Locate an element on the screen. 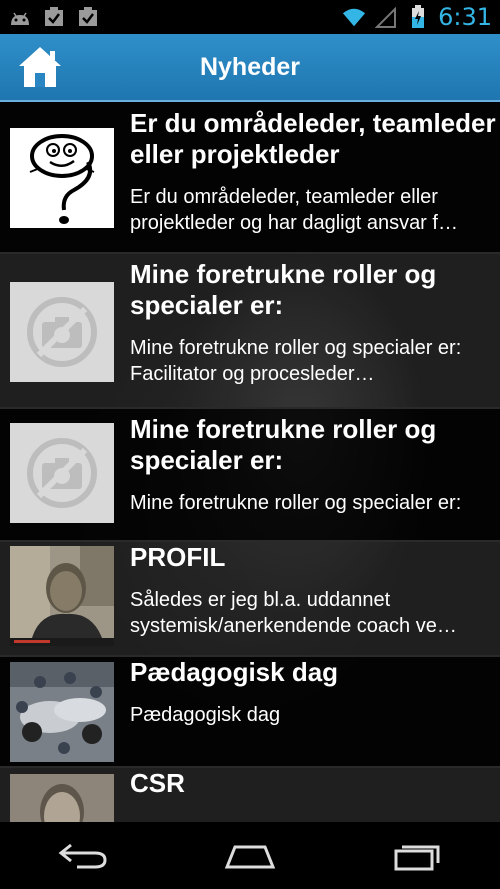 This screenshot has height=889, width=500. home-outline-icon is located at coordinates (250, 856).